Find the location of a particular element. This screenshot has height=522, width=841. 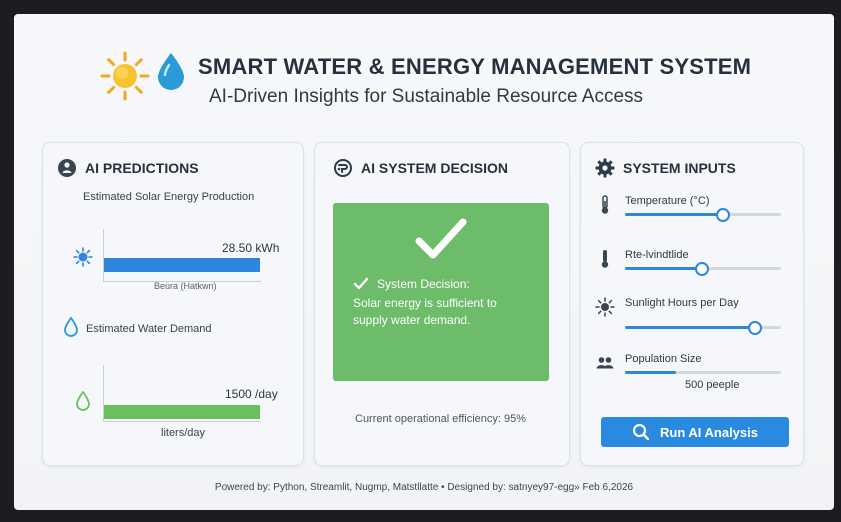

water-drop-small-icon is located at coordinates (71, 327).